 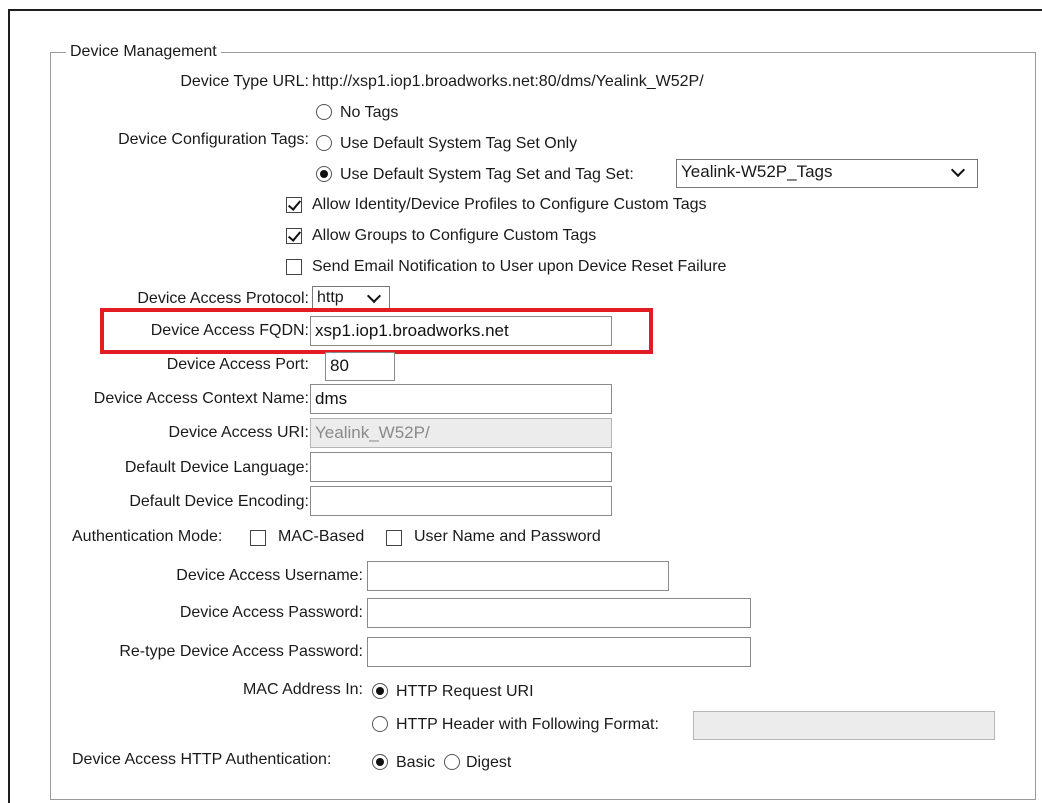 What do you see at coordinates (360, 366) in the screenshot?
I see `port-input: 80` at bounding box center [360, 366].